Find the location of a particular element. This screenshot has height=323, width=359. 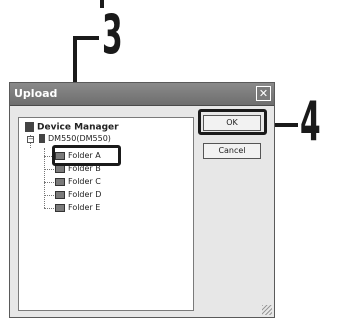

cancel-button: Cancel is located at coordinates (232, 151).